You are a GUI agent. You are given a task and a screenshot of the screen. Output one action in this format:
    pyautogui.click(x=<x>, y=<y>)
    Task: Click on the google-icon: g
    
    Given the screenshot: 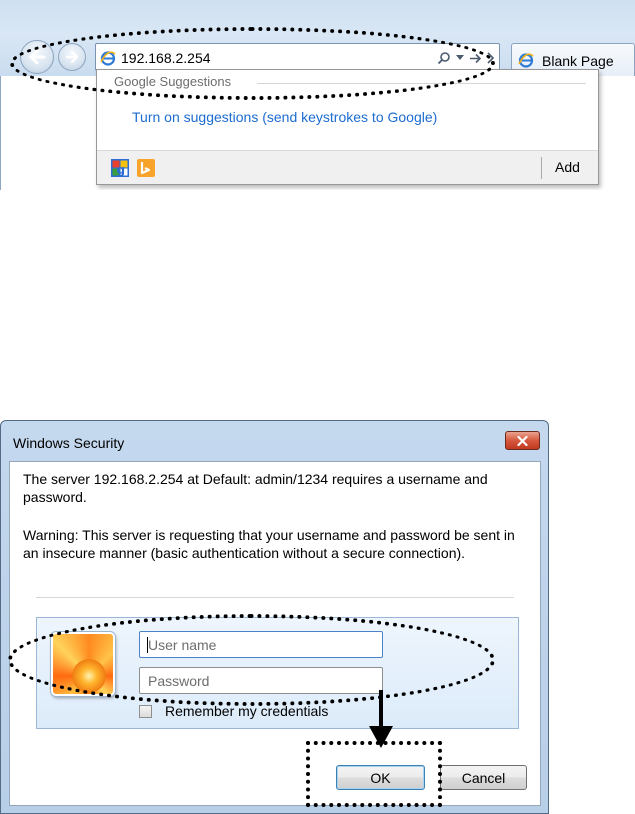 What is the action you would take?
    pyautogui.click(x=120, y=168)
    